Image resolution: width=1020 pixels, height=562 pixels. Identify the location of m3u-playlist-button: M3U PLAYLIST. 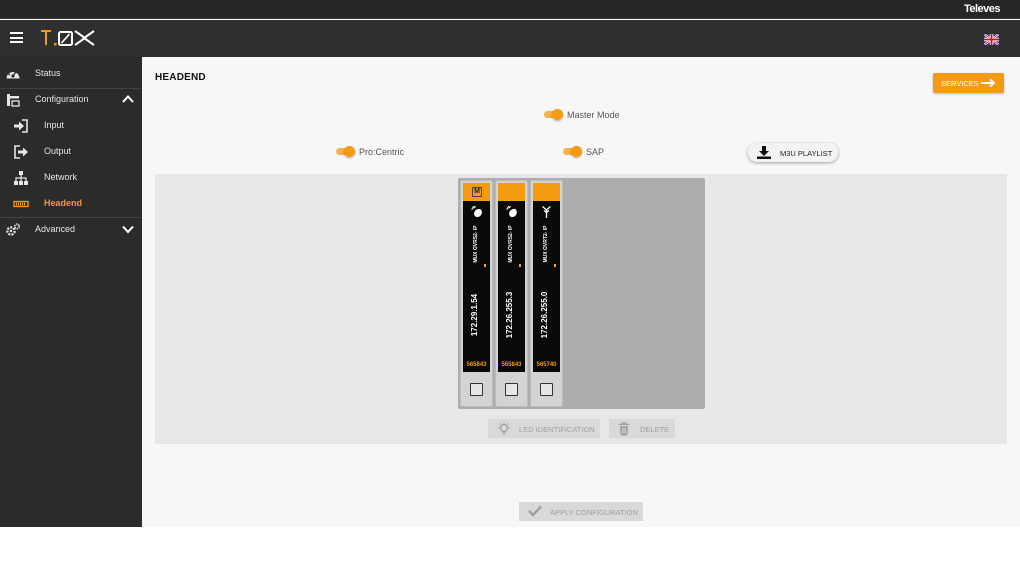
(793, 152).